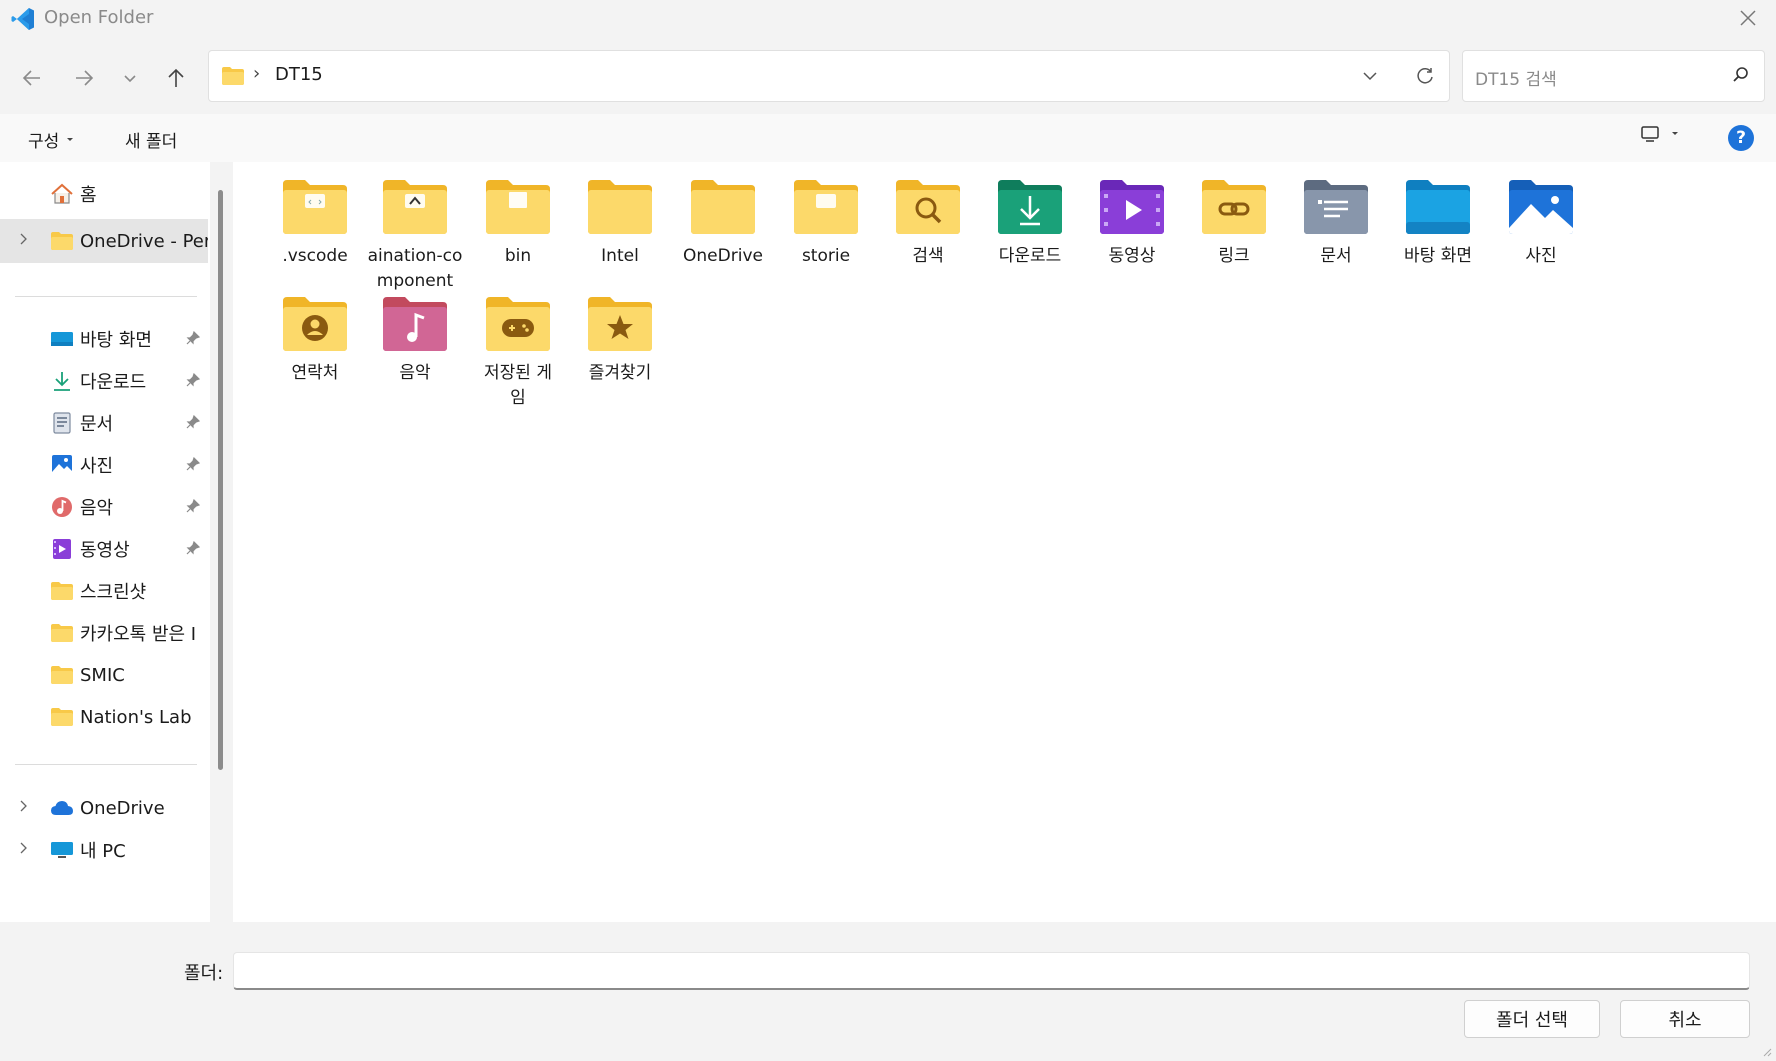 The height and width of the screenshot is (1061, 1776). What do you see at coordinates (104, 339) in the screenshot?
I see `sidebar-item-desktop: 바탕 화면` at bounding box center [104, 339].